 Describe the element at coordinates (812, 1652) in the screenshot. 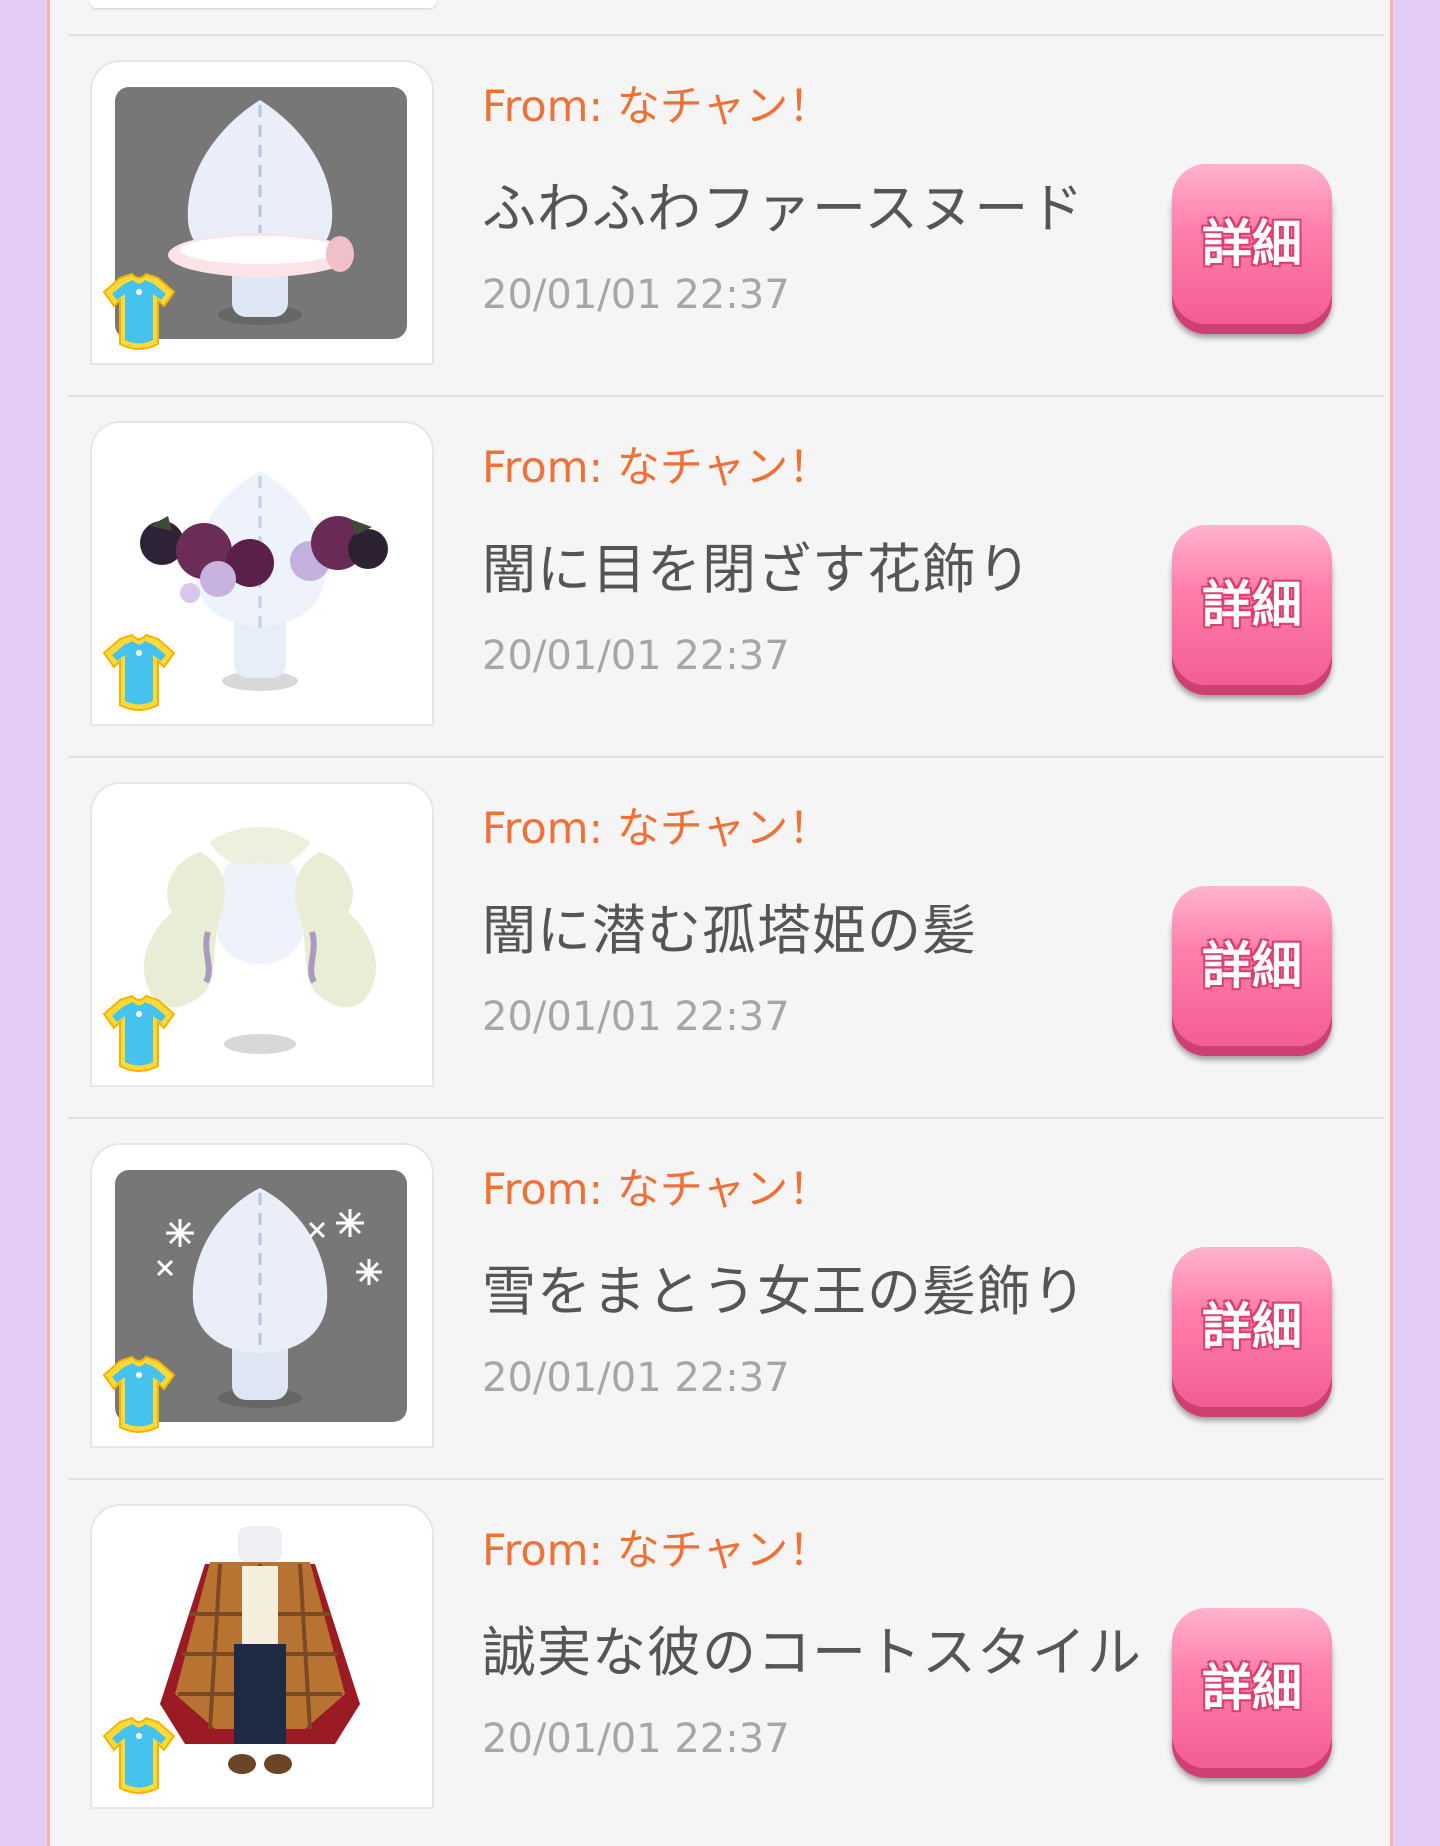

I see `item-title: 誠実な彼のコートスタイル` at that location.